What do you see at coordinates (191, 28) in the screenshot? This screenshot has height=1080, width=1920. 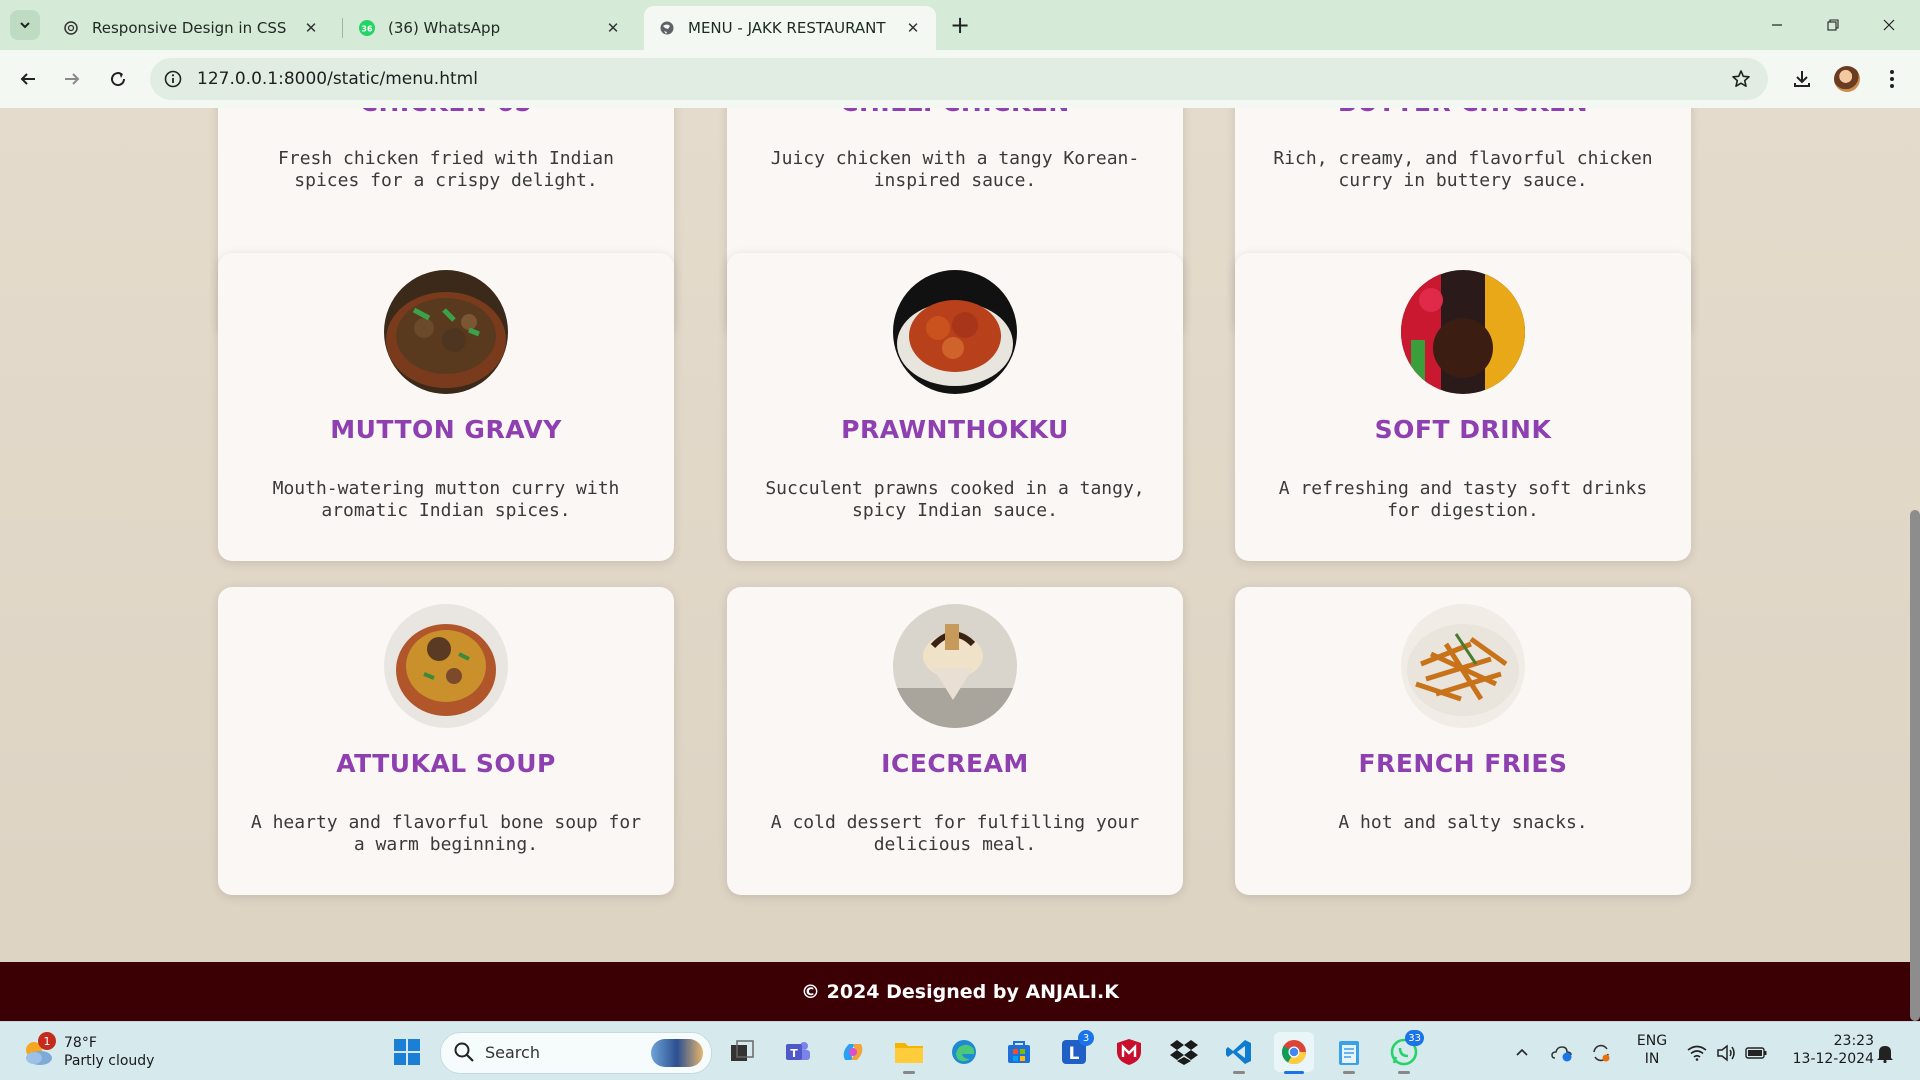 I see `tab-responsive-design: Responsive Design in CSS ✕` at bounding box center [191, 28].